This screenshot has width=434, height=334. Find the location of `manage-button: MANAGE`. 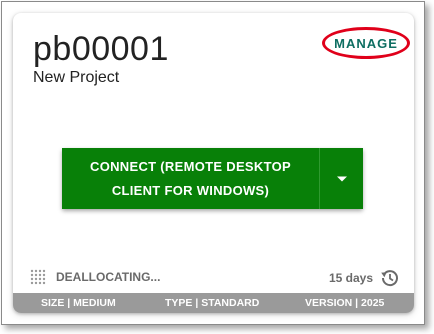

manage-button: MANAGE is located at coordinates (366, 43).